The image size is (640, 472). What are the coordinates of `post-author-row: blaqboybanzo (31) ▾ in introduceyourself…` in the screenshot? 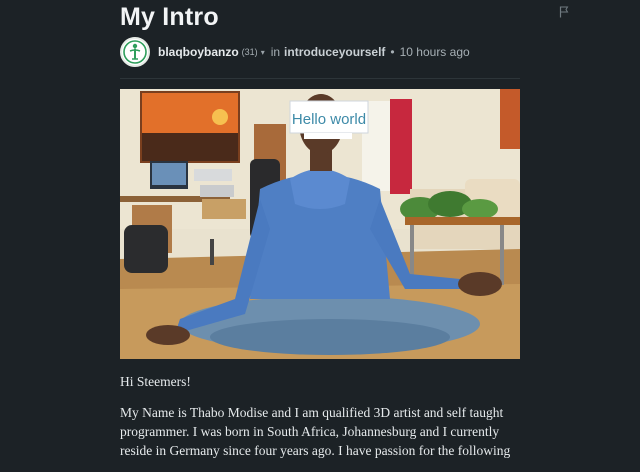 It's located at (295, 52).